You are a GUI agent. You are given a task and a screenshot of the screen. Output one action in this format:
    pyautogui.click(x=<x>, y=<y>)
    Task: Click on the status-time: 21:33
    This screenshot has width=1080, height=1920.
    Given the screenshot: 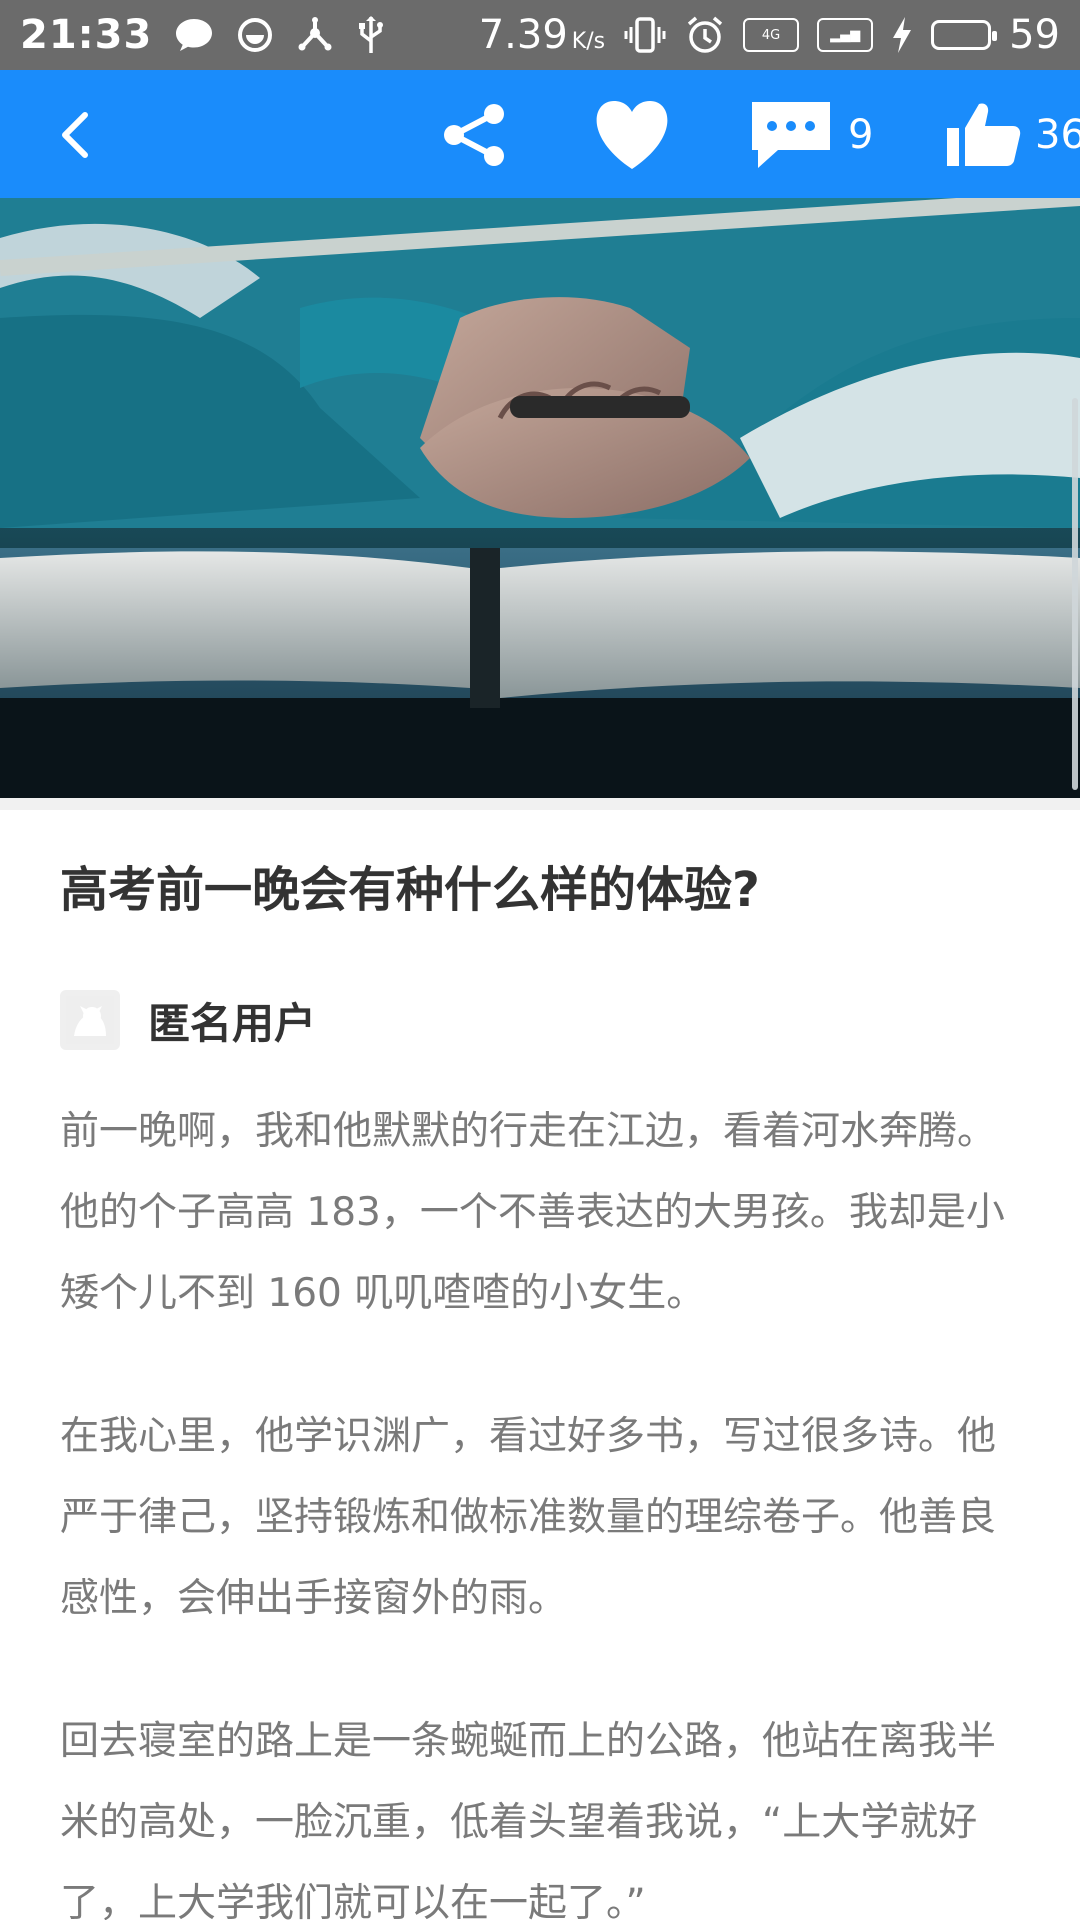 What is the action you would take?
    pyautogui.click(x=86, y=35)
    